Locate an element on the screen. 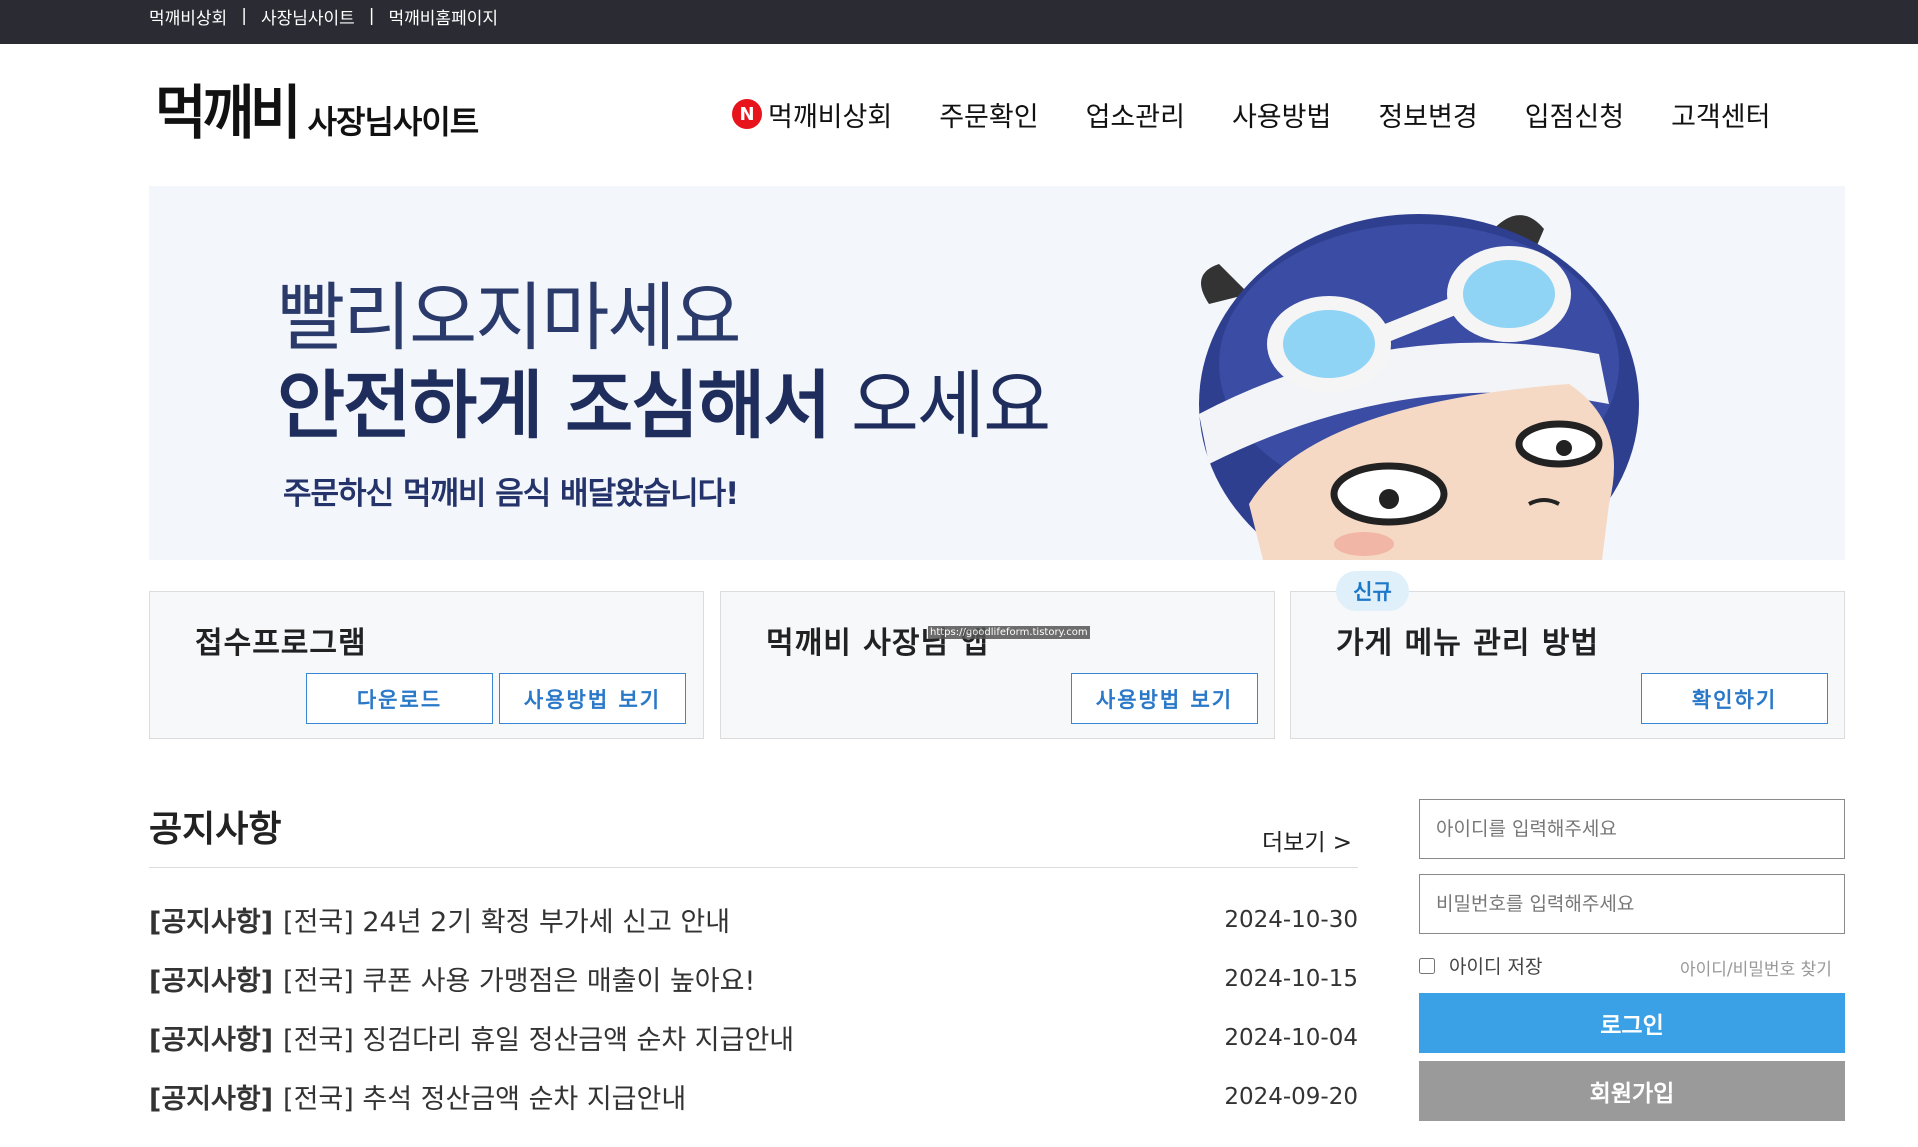  url-watermark: https://goodlifeform.tistory.com is located at coordinates (1009, 632).